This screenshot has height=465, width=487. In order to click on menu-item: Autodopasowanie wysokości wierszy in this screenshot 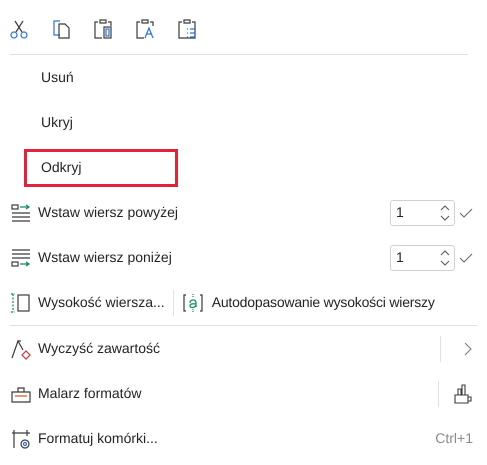, I will do `click(308, 303)`.